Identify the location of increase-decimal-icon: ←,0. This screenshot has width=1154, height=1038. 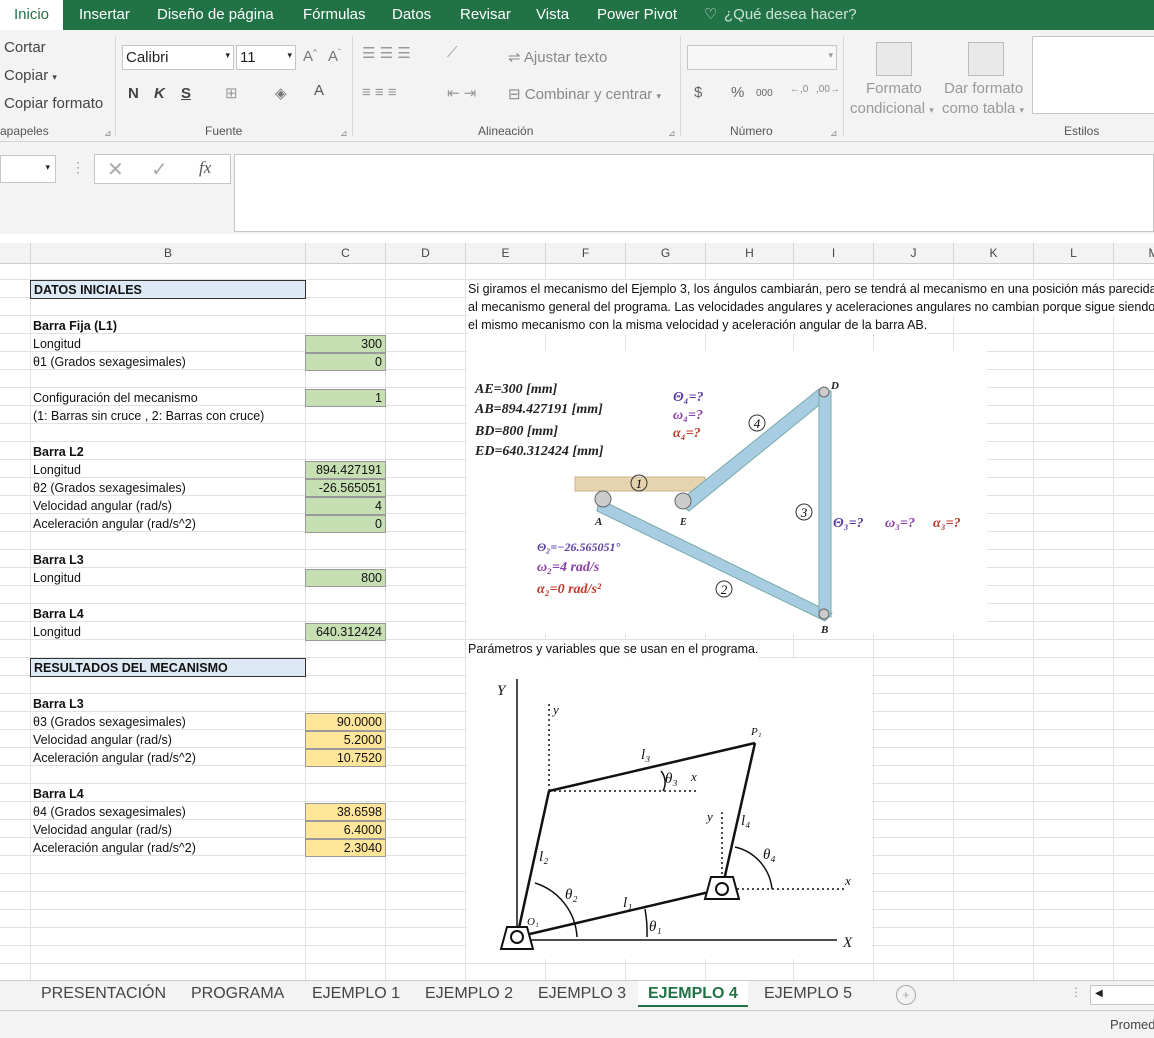
(799, 89).